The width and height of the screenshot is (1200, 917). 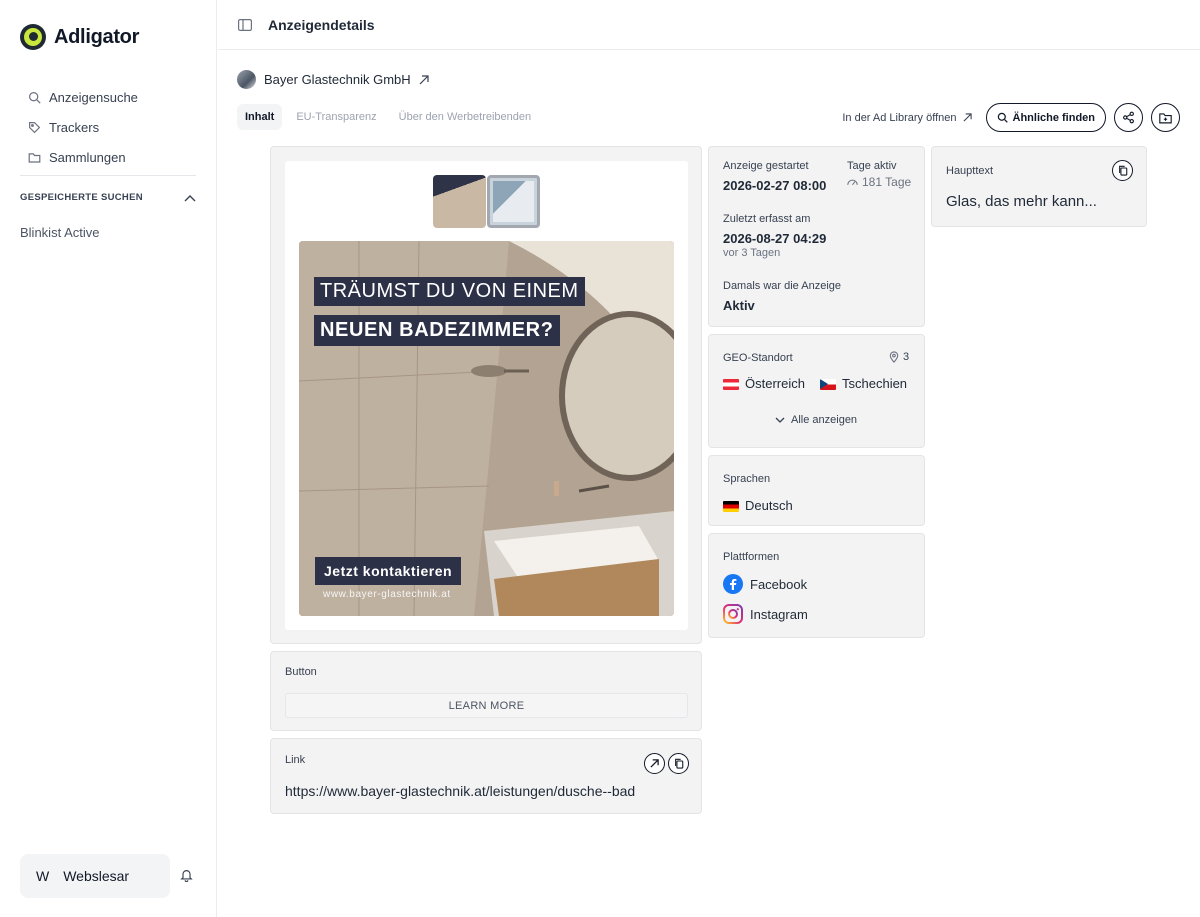 I want to click on open-link-button, so click(x=654, y=763).